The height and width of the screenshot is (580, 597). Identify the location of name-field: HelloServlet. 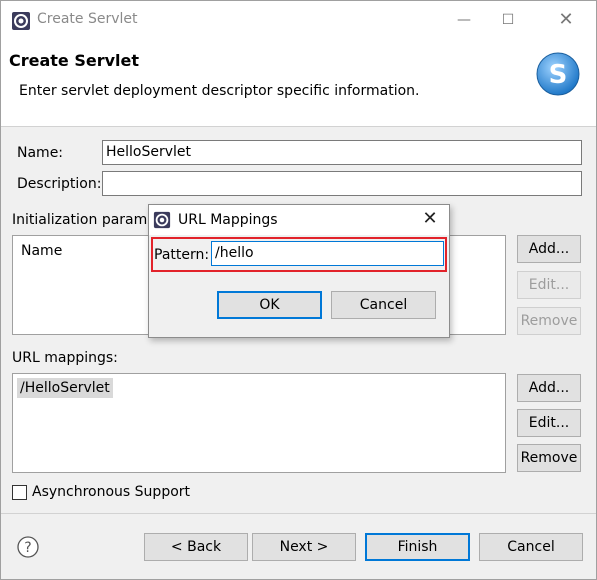
(342, 152).